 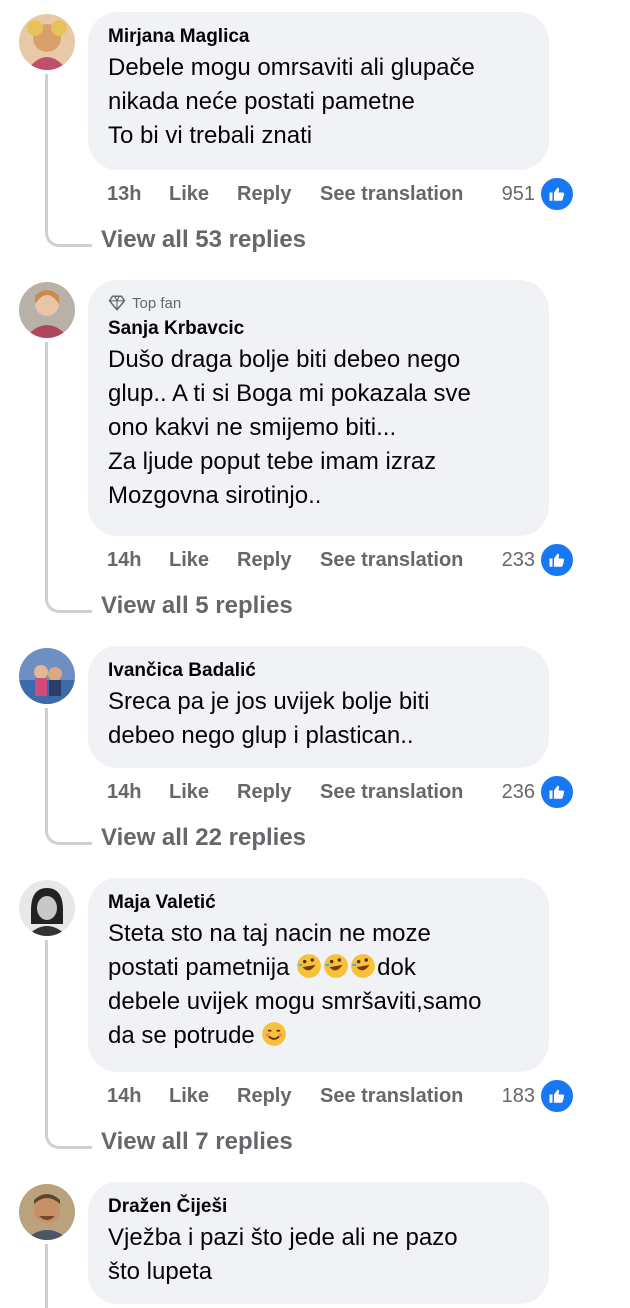 I want to click on reaction-count: 236, so click(x=518, y=792).